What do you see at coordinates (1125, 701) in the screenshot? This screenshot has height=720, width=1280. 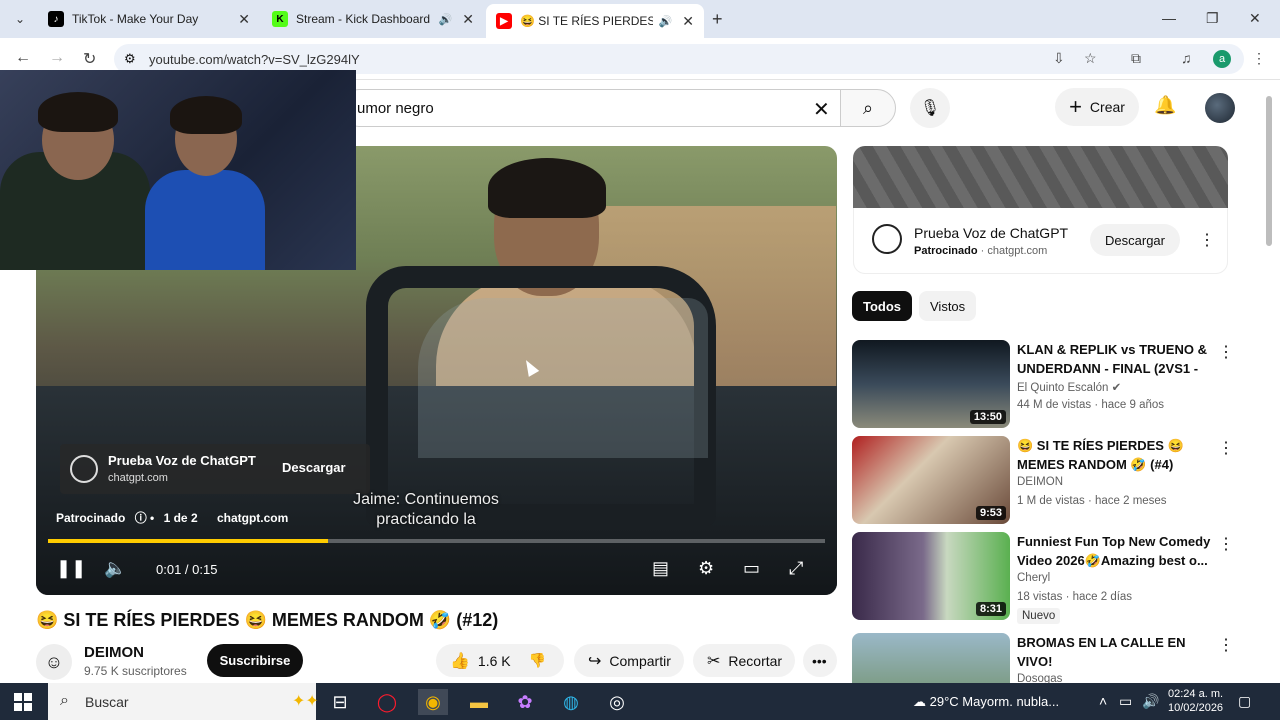 I see `network-icon: ▭` at bounding box center [1125, 701].